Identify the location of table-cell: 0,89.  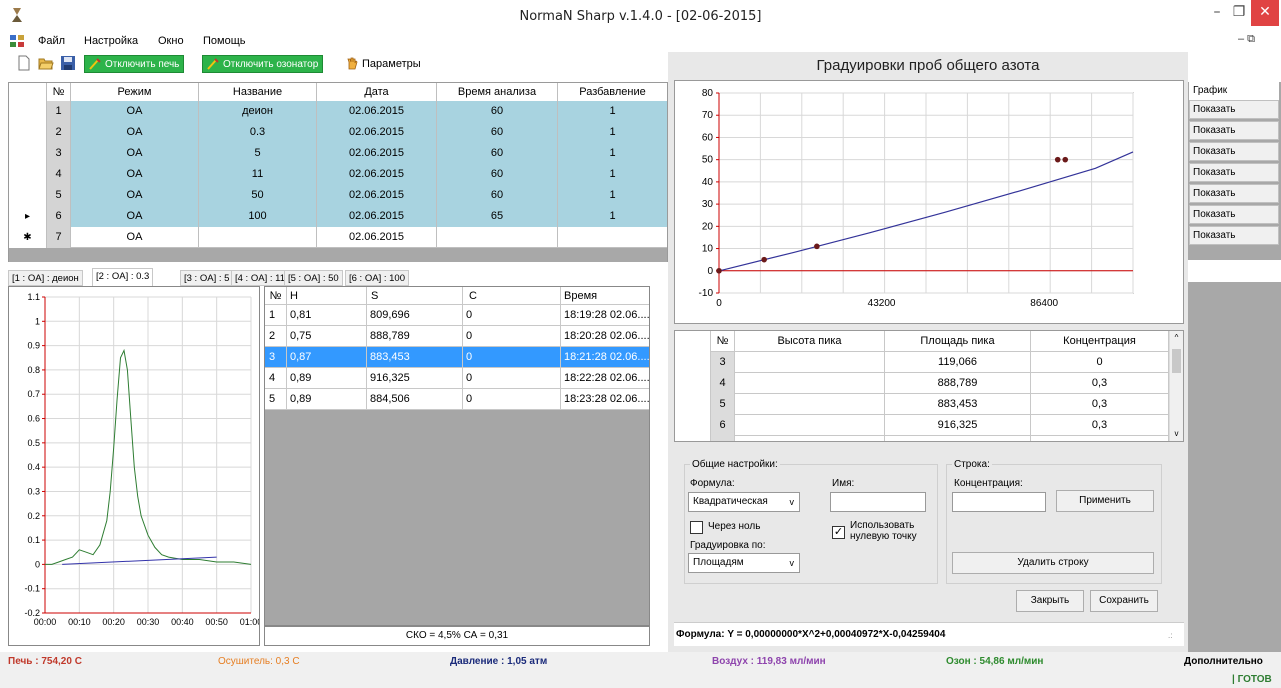
(327, 399).